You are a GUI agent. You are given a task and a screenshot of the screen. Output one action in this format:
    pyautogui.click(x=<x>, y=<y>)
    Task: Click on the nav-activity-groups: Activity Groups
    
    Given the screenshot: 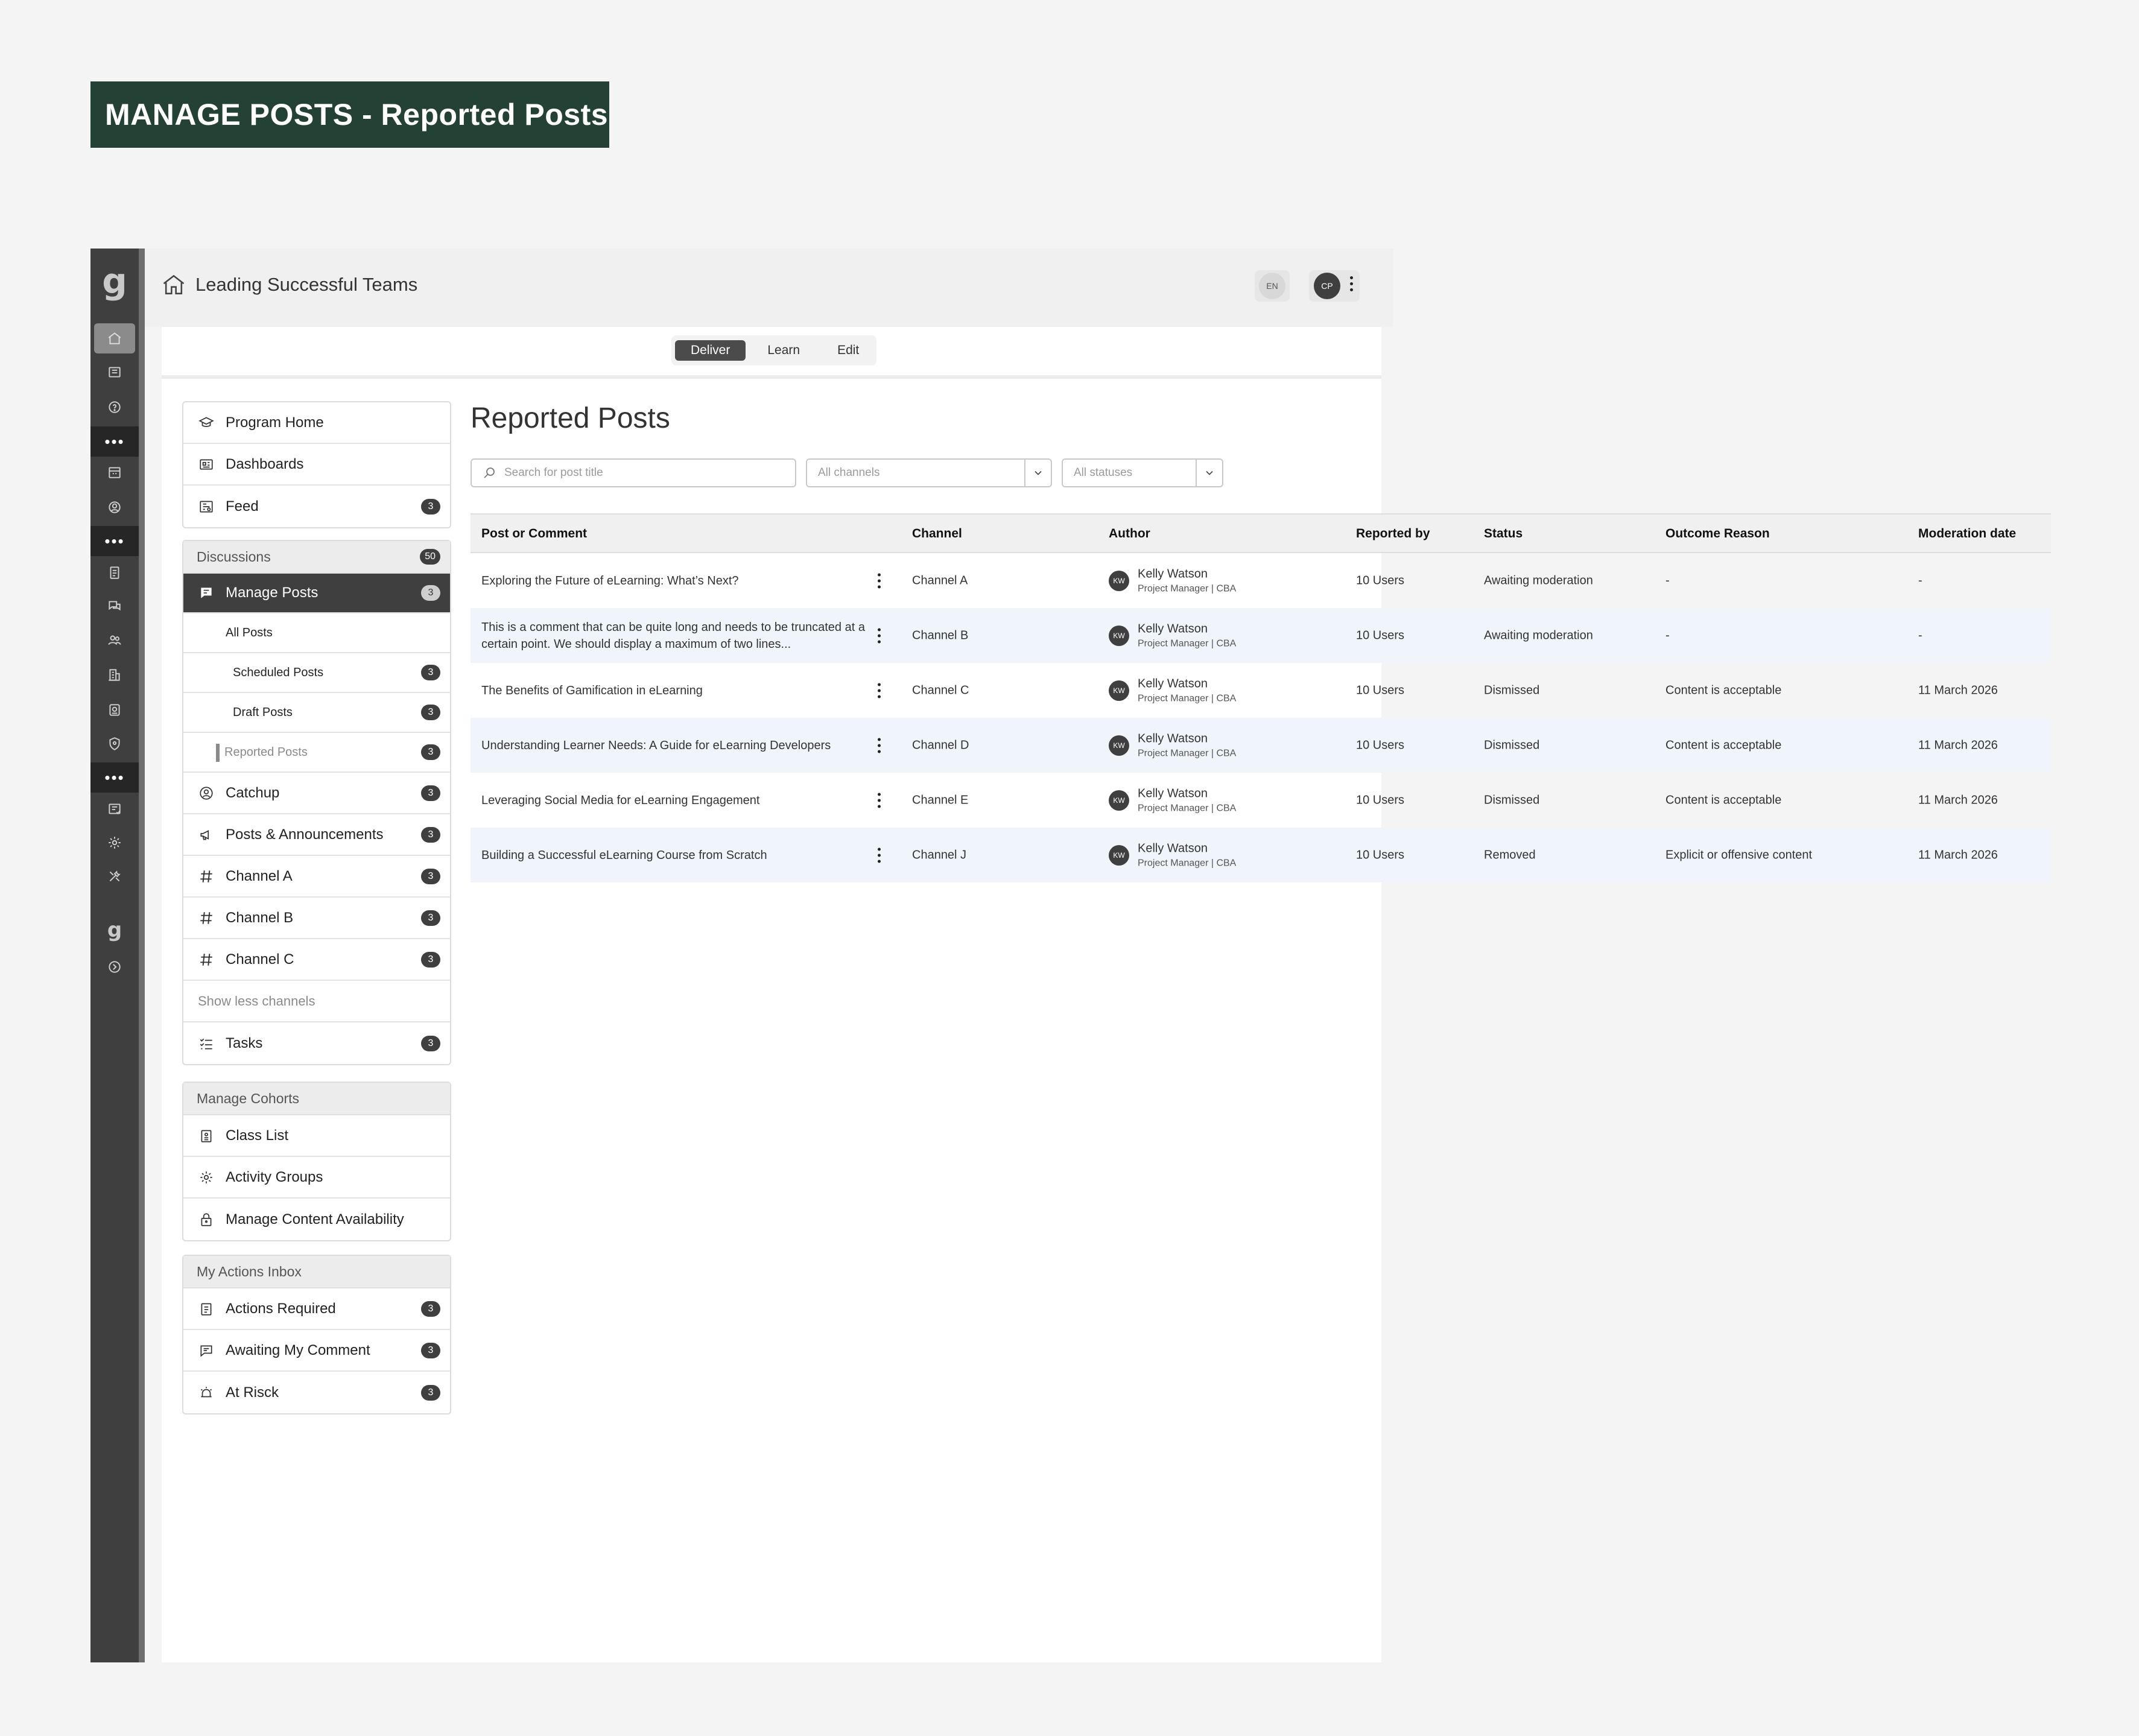 What is the action you would take?
    pyautogui.click(x=316, y=1178)
    